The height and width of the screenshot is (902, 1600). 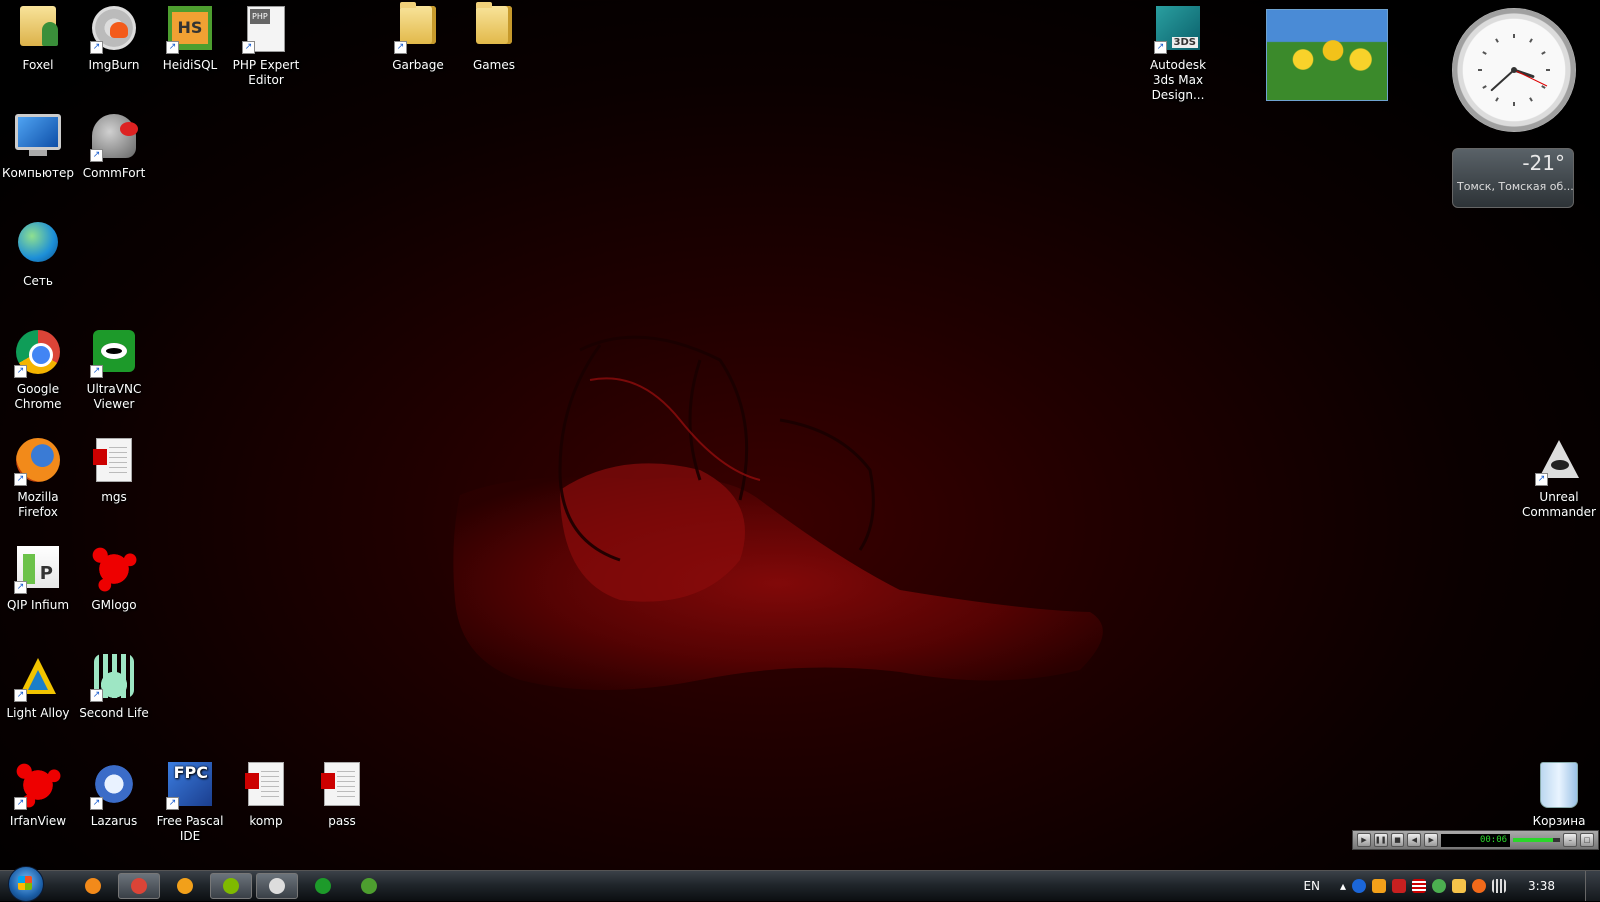 What do you see at coordinates (114, 158) in the screenshot?
I see `desktop-icon-commfort: ↗ CommFort` at bounding box center [114, 158].